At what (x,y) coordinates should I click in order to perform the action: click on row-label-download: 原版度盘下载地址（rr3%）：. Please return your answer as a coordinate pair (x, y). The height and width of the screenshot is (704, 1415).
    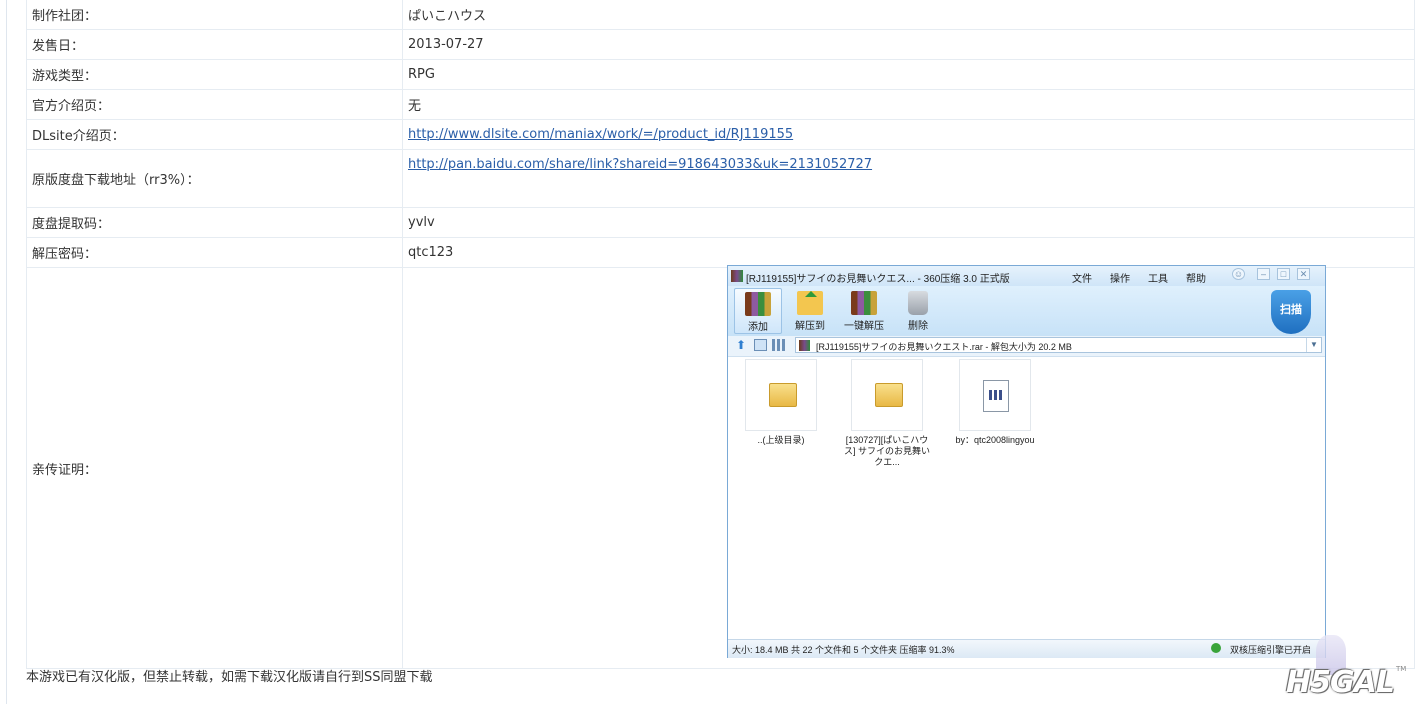
    Looking at the image, I should click on (214, 178).